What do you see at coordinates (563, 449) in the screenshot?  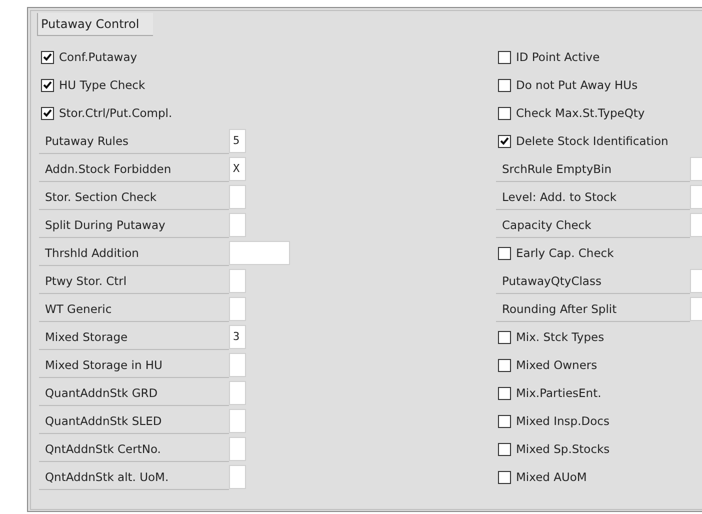 I see `checkbox-label: Mixed Sp.Stocks` at bounding box center [563, 449].